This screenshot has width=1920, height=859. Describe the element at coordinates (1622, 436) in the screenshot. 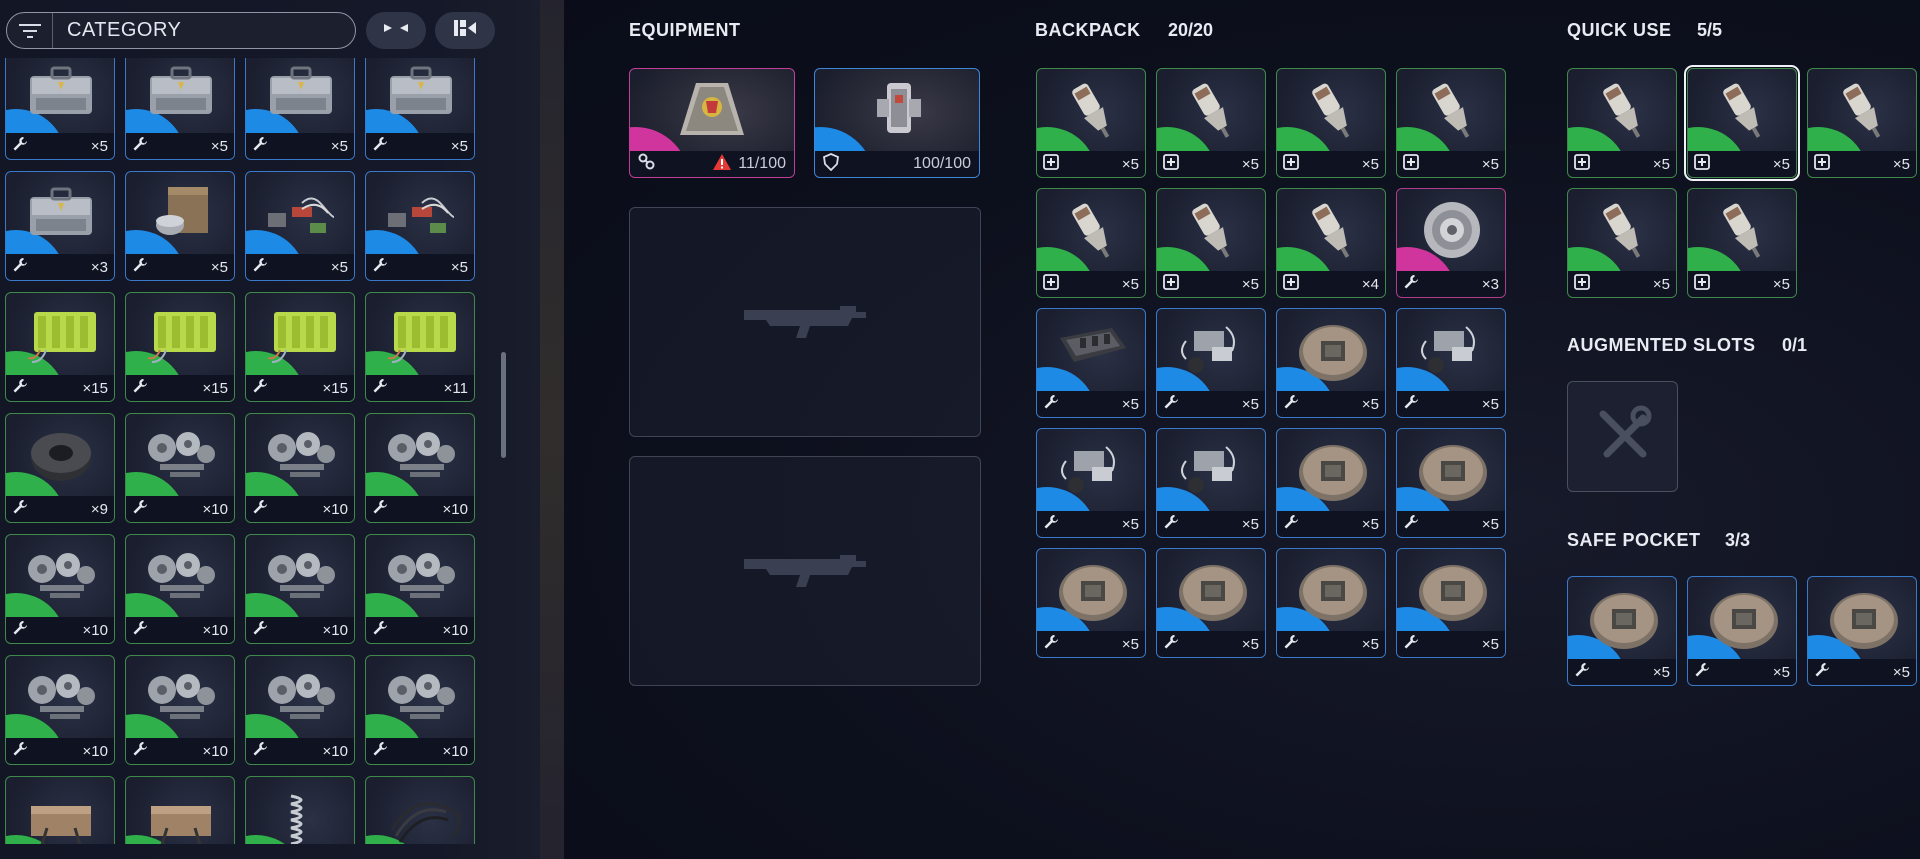

I see `augmented-slot-empty` at that location.